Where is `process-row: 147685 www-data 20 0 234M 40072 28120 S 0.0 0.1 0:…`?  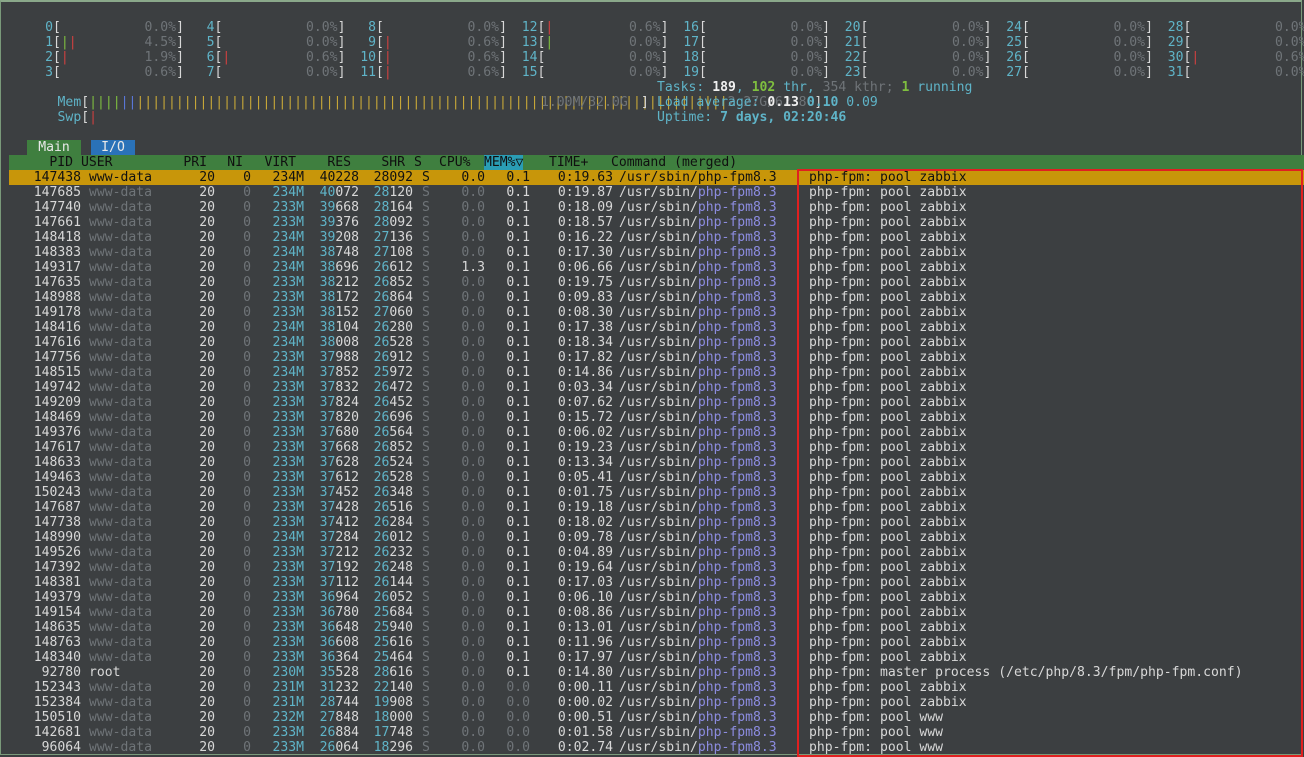 process-row: 147685 www-data 20 0 234M 40072 28120 S 0.0 0.1 0:… is located at coordinates (654, 192).